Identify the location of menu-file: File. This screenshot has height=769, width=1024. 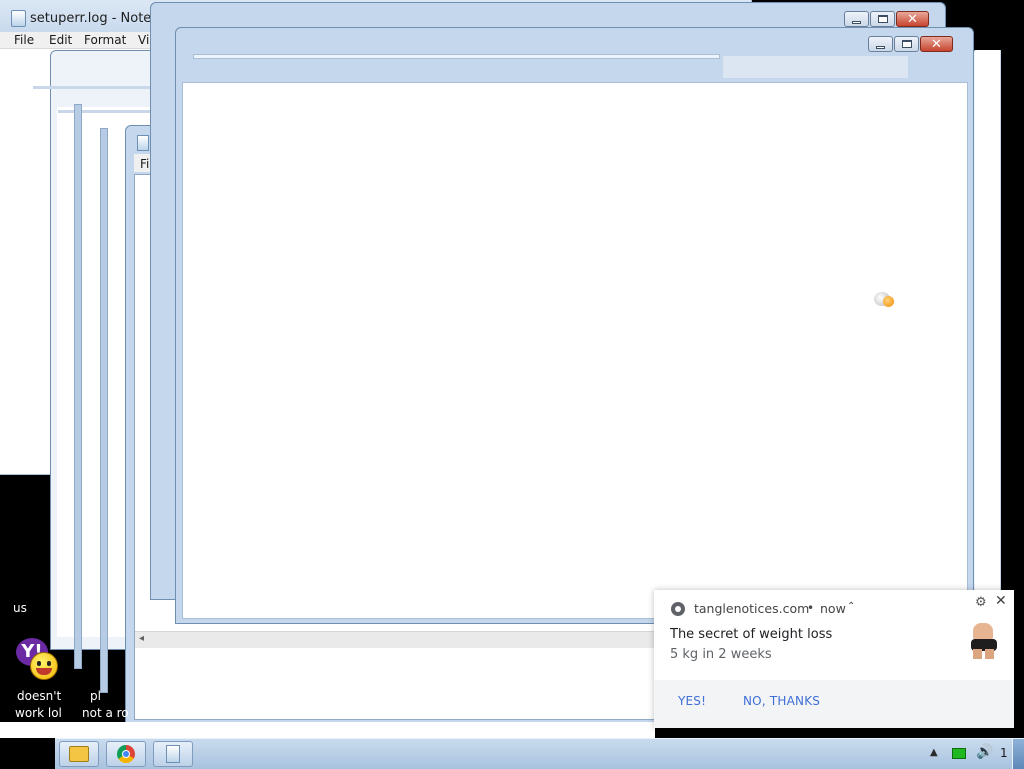
(24, 40).